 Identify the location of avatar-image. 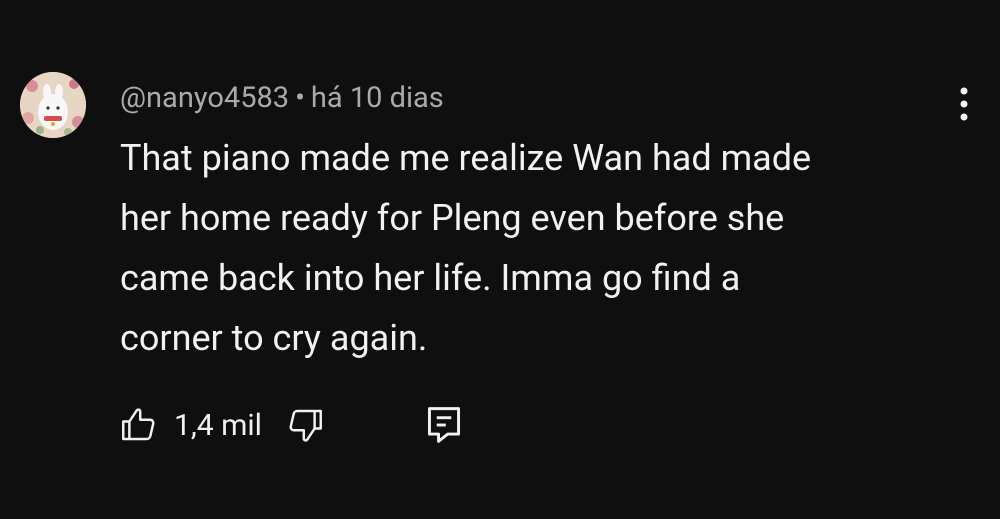
(53, 105).